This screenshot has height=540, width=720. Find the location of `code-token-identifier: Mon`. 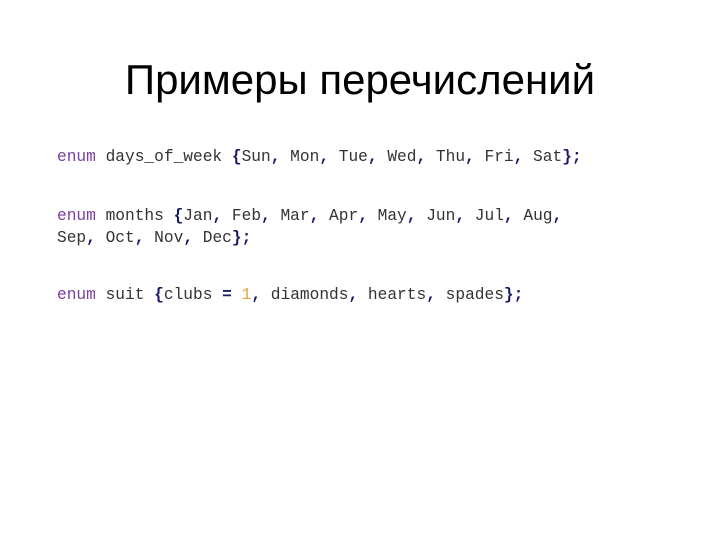

code-token-identifier: Mon is located at coordinates (300, 157).